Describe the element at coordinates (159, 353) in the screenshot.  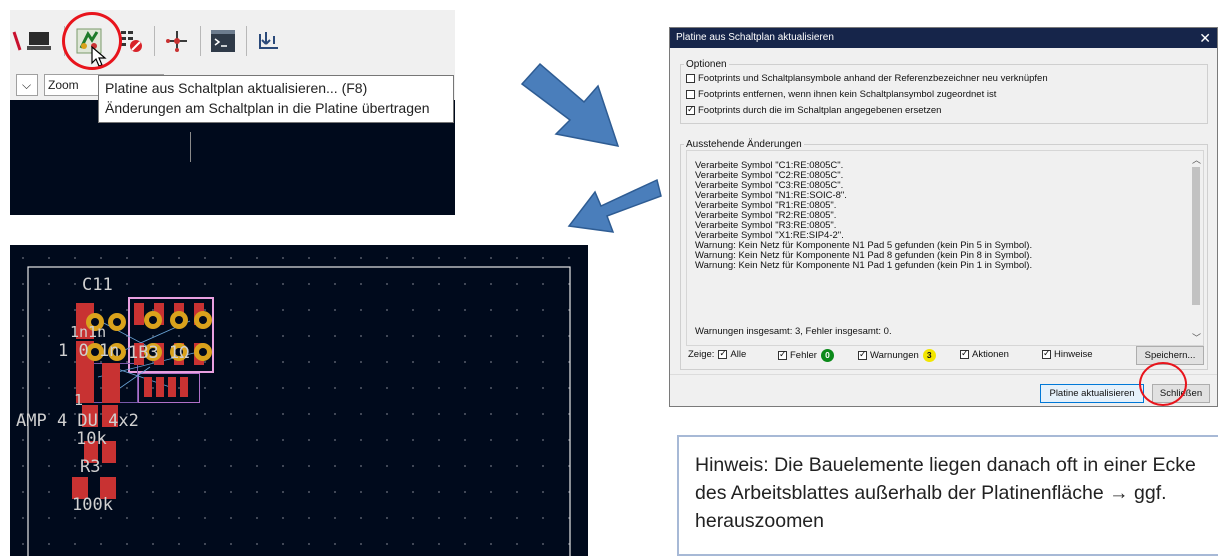
I see `value-label: 1B3 1Ω` at that location.